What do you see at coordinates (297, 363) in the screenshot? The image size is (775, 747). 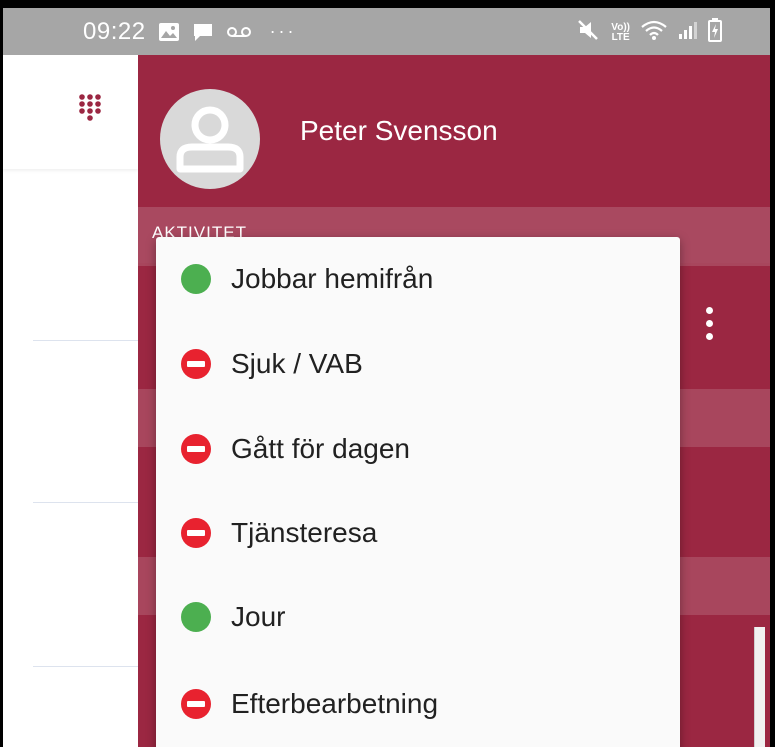 I see `menu-item-label: Sjuk / VAB` at bounding box center [297, 363].